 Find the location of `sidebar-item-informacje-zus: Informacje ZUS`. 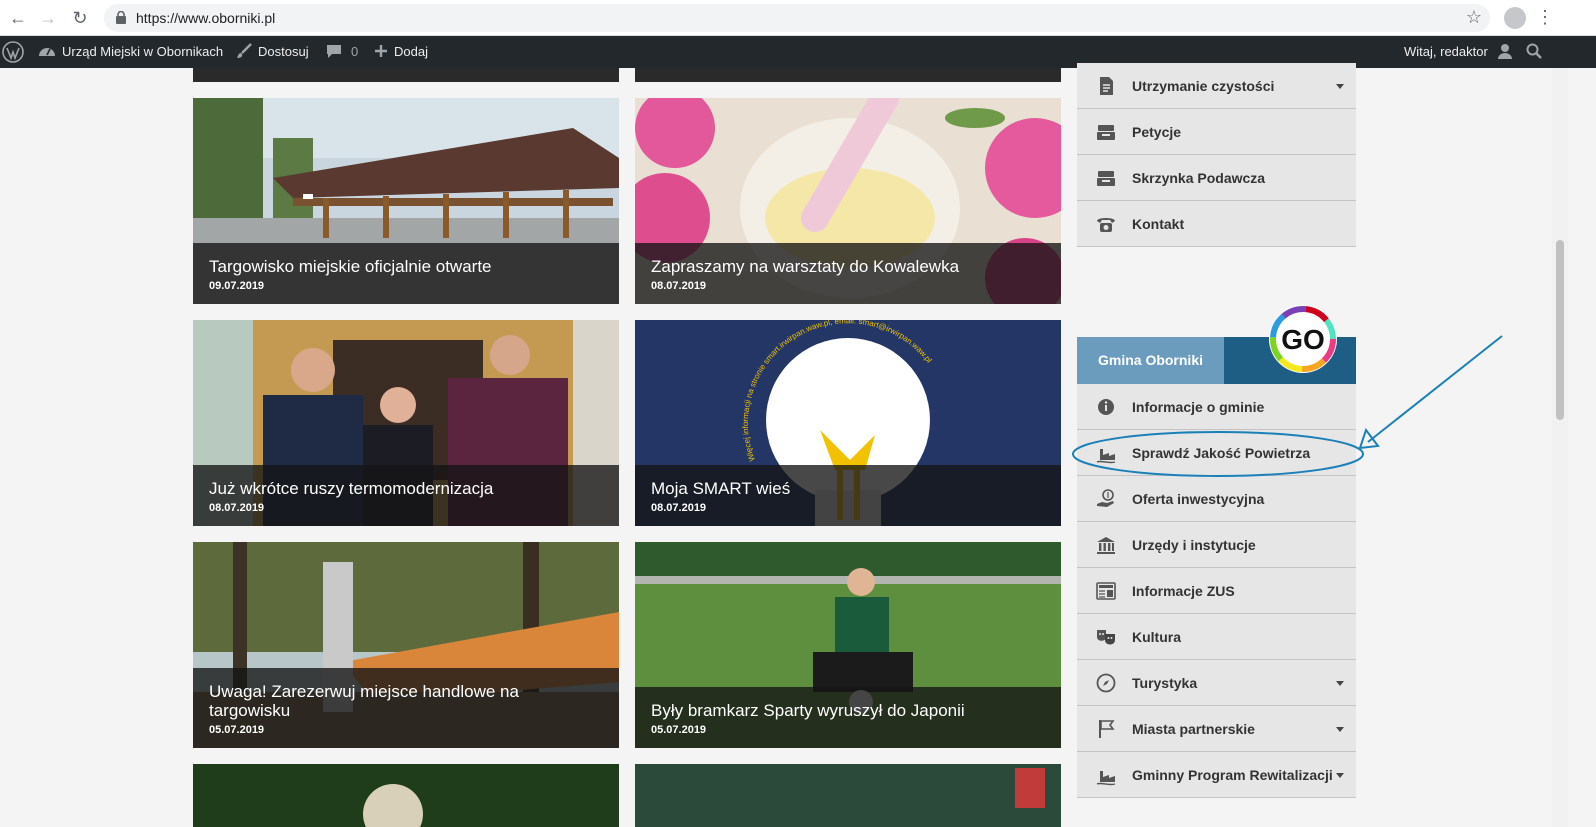

sidebar-item-informacje-zus: Informacje ZUS is located at coordinates (1216, 591).